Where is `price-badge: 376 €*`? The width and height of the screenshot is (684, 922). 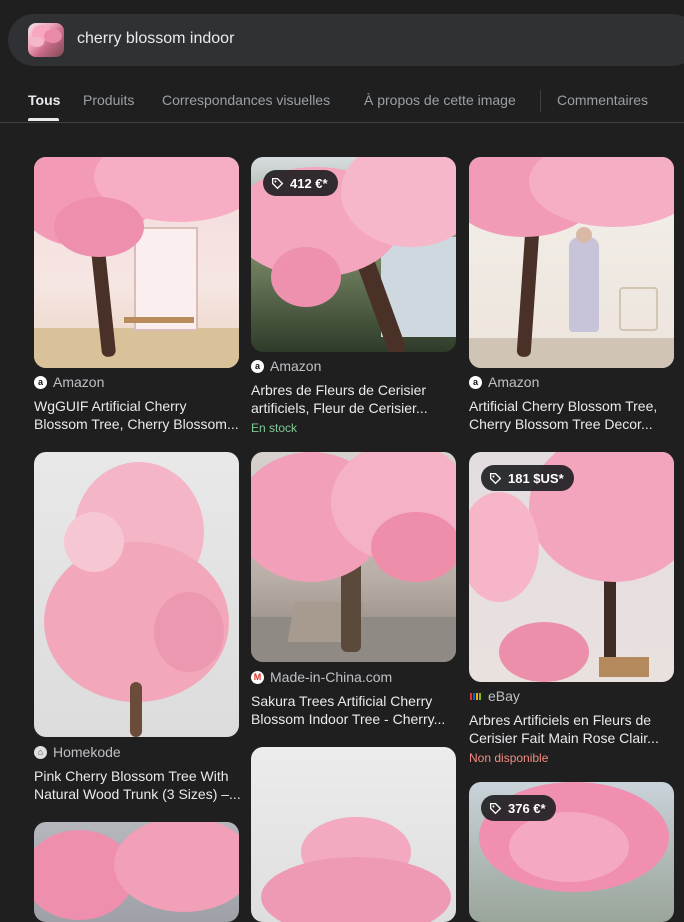
price-badge: 376 €* is located at coordinates (518, 808).